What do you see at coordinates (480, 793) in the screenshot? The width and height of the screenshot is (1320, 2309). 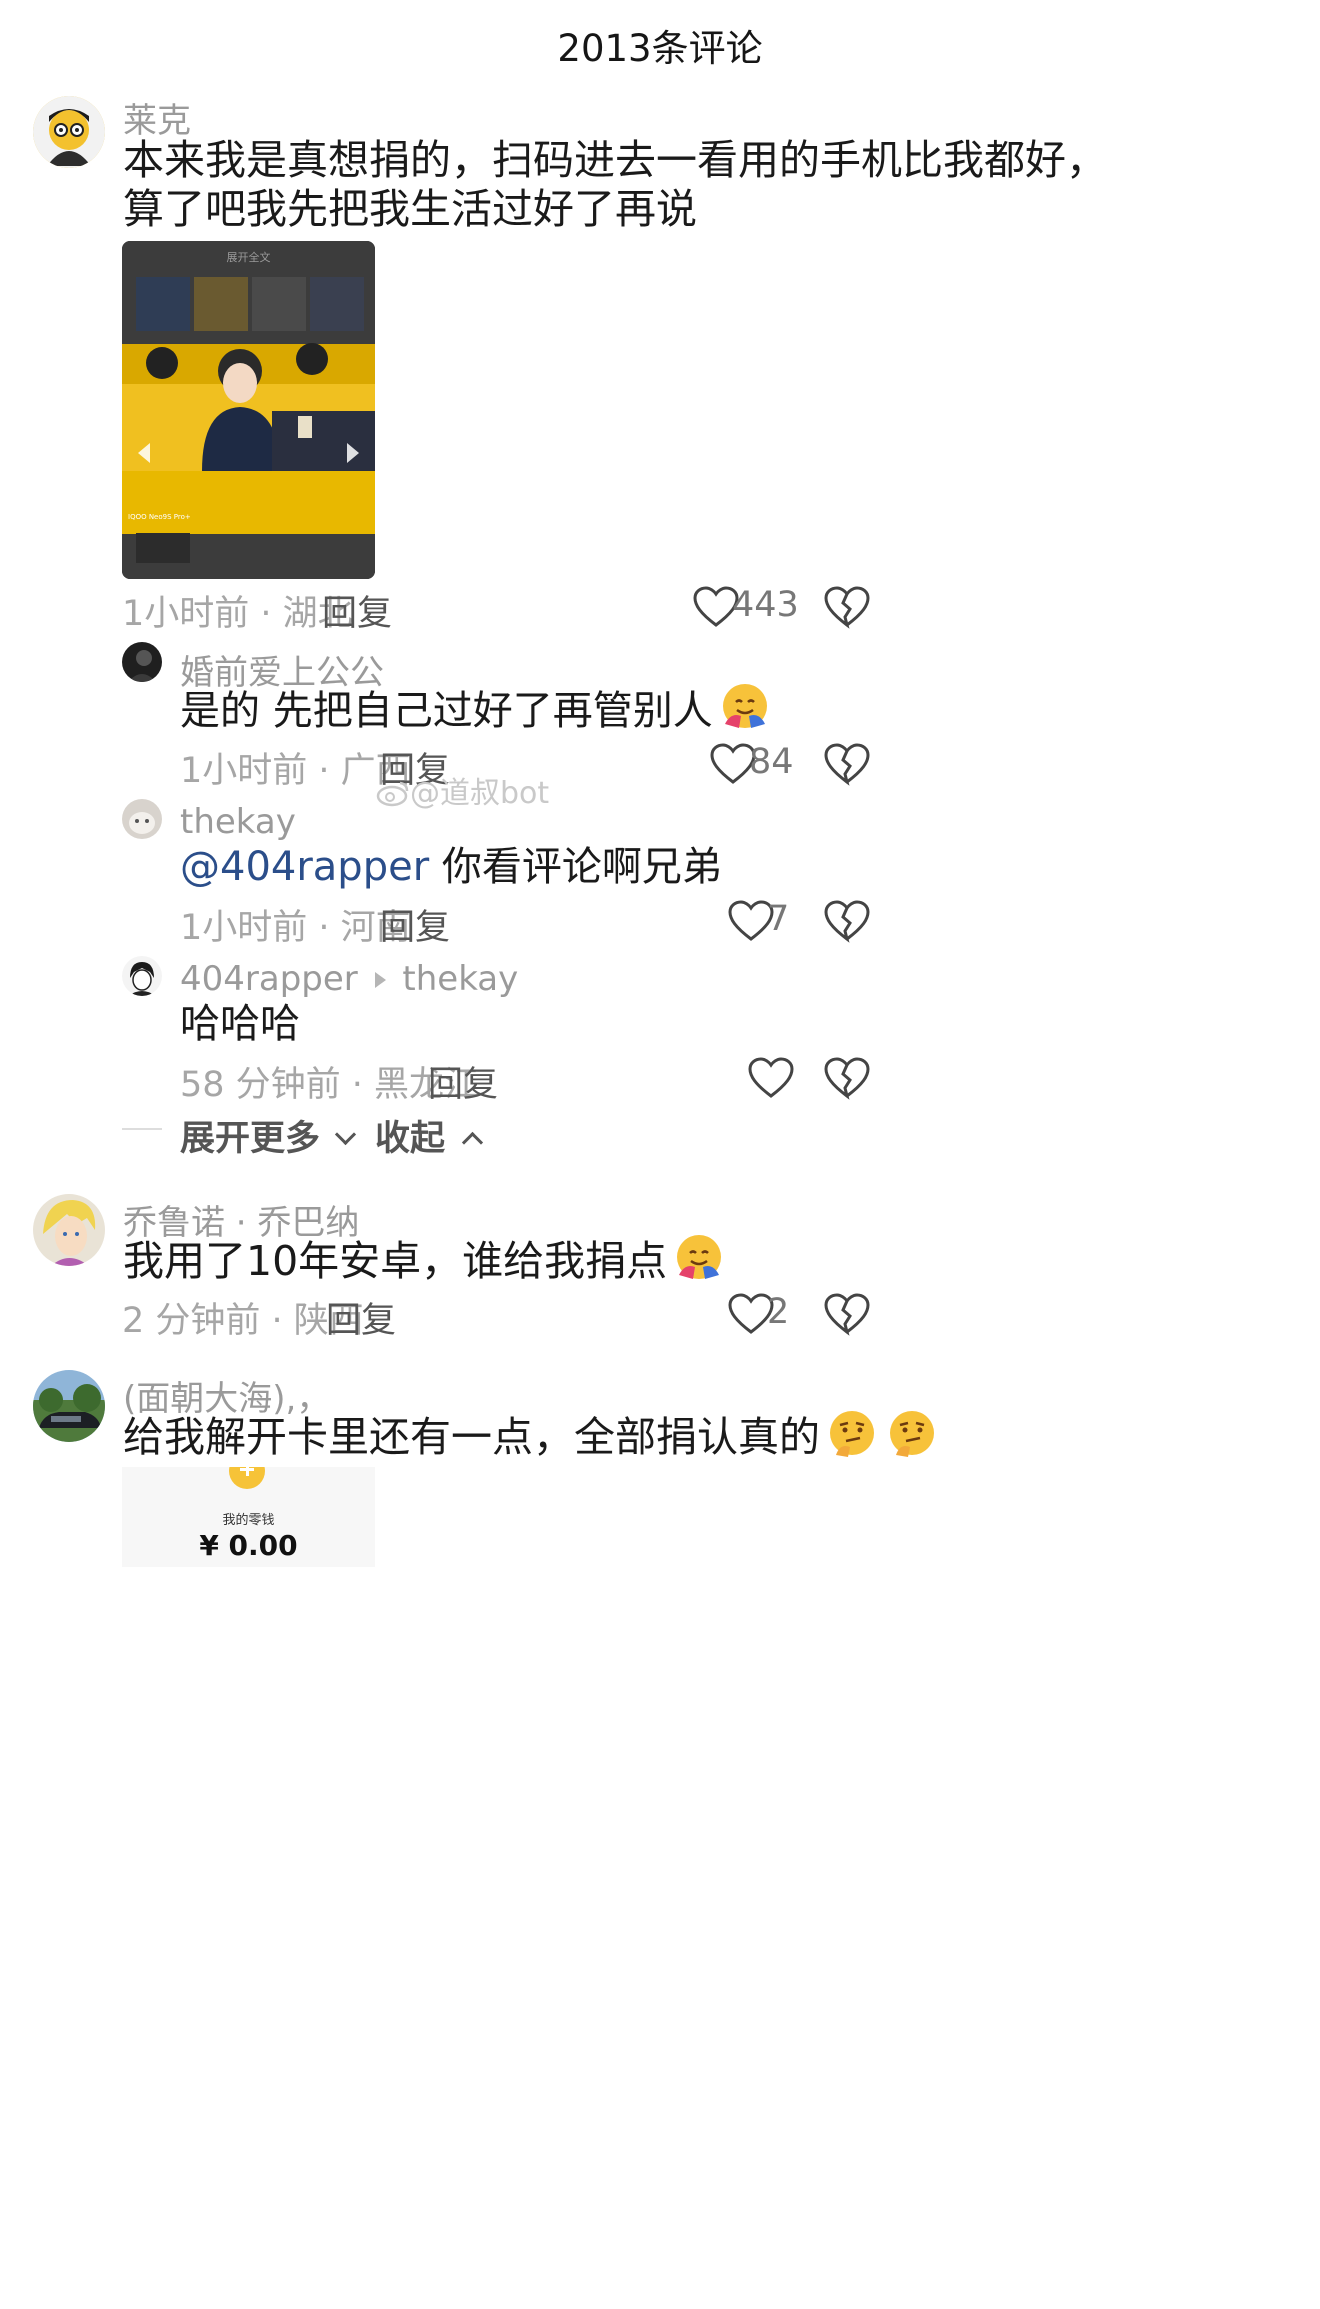 I see `watermark-text: @道叔bot` at bounding box center [480, 793].